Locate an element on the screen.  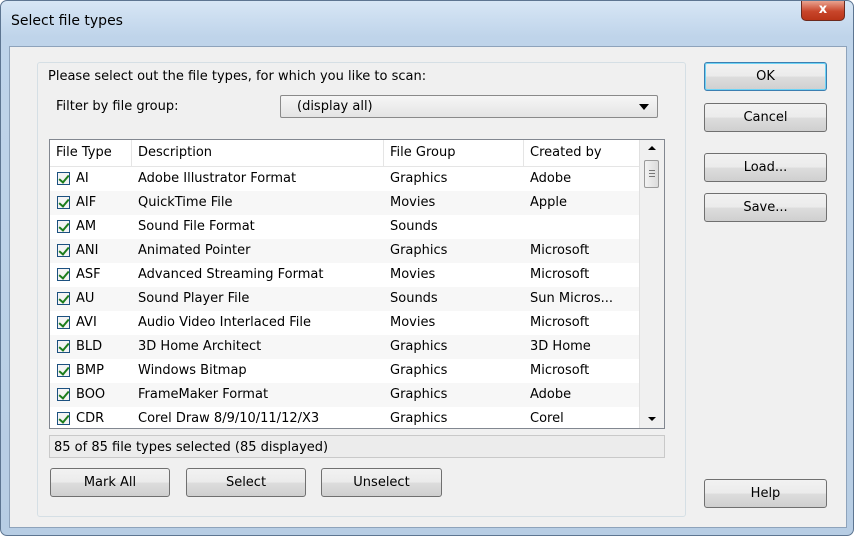
scroll-down-arrow-icon is located at coordinates (652, 419).